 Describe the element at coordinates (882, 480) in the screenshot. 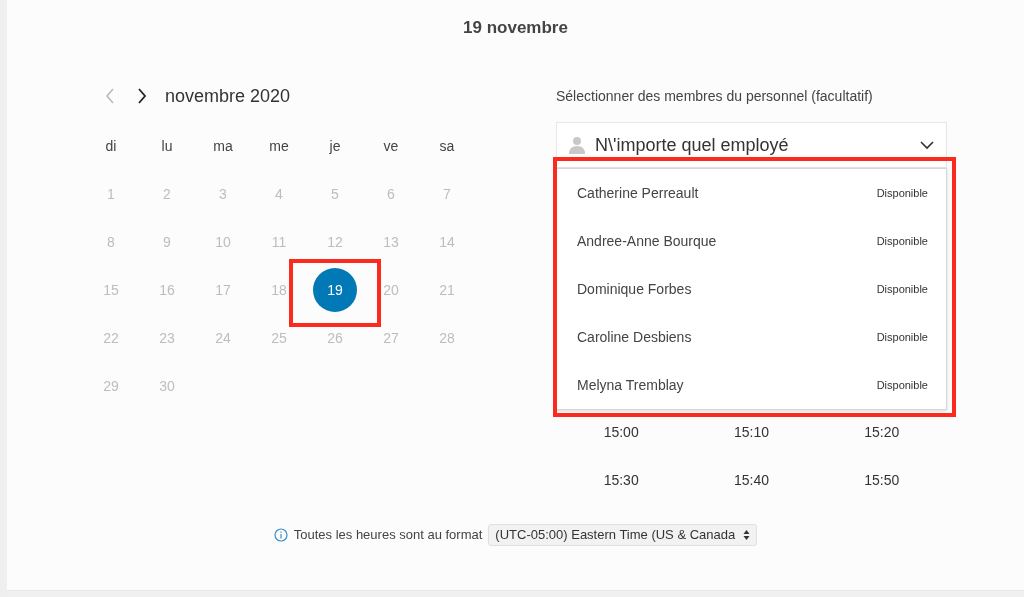

I see `time-slot: 15:50` at that location.